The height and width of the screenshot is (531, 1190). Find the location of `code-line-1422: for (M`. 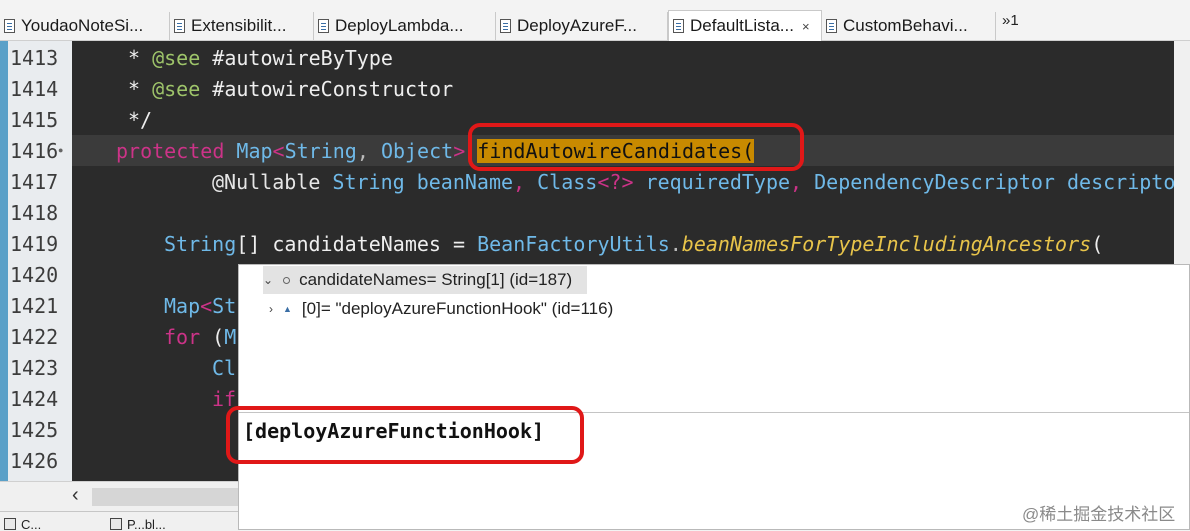

code-line-1422: for (M is located at coordinates (200, 337).